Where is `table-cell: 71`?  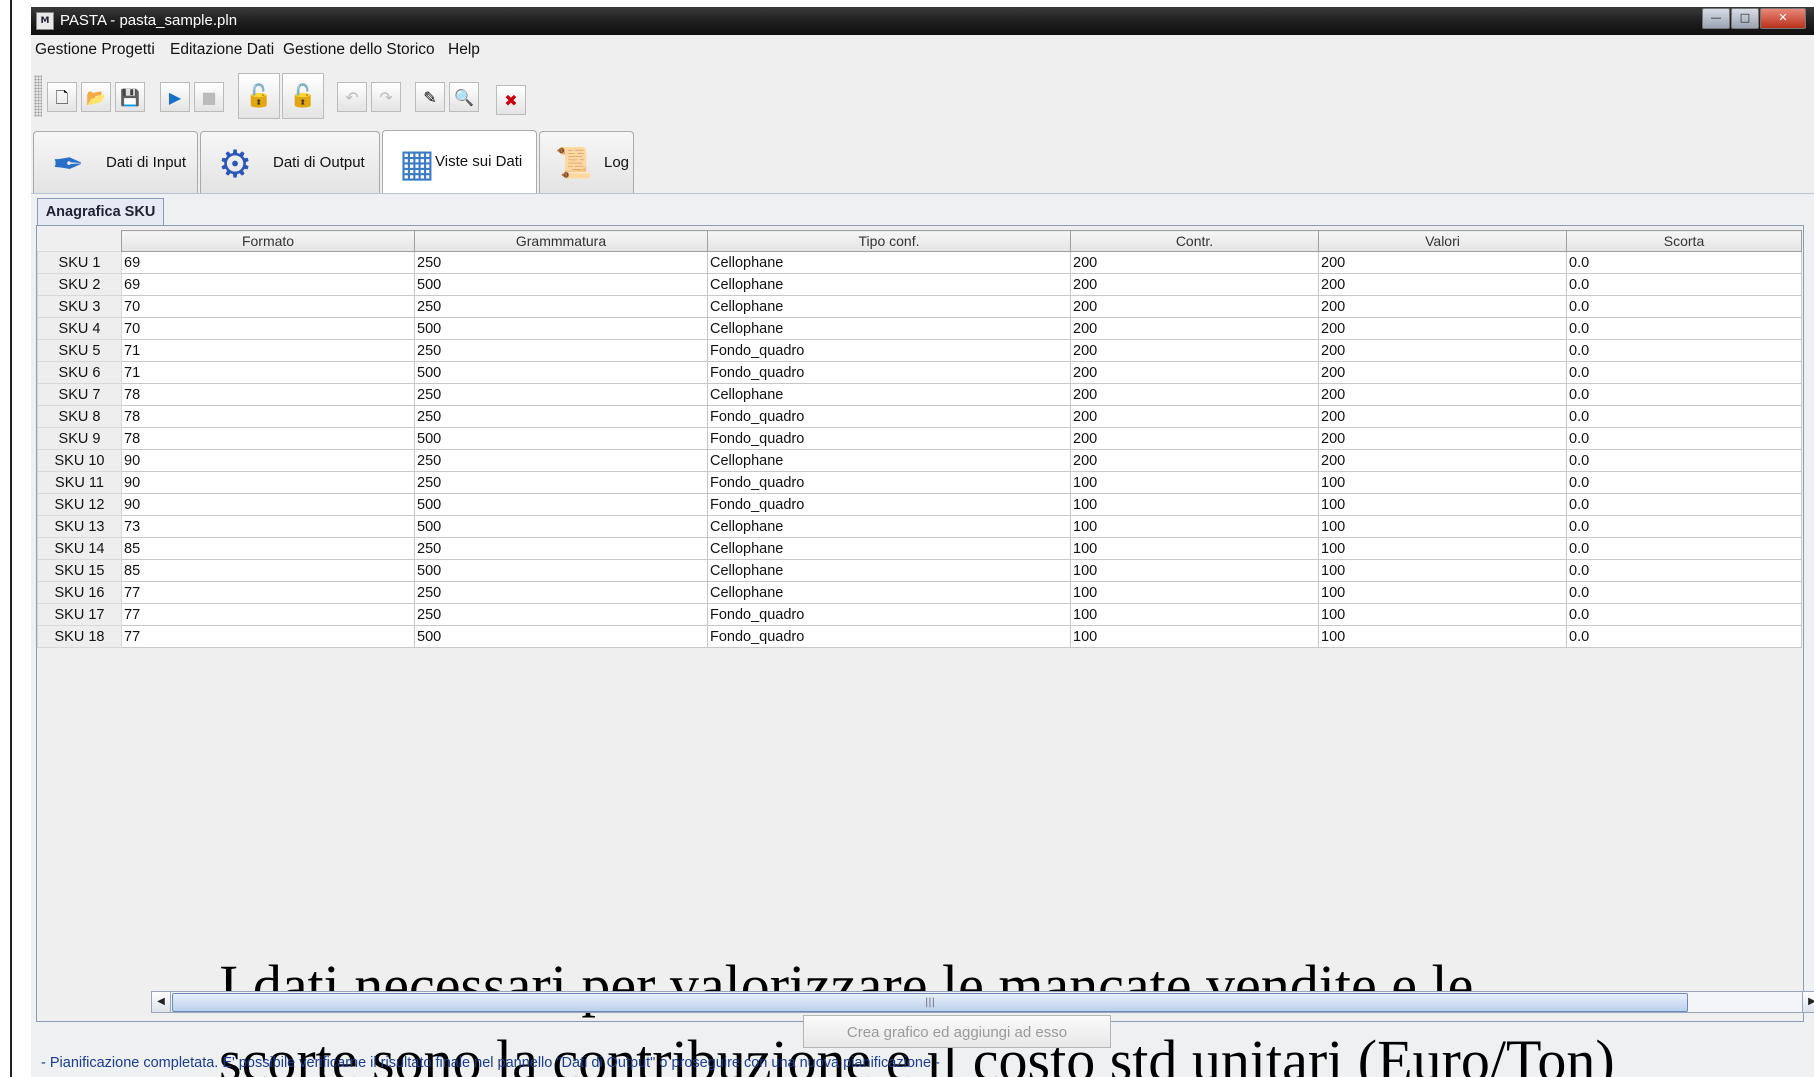
table-cell: 71 is located at coordinates (268, 372).